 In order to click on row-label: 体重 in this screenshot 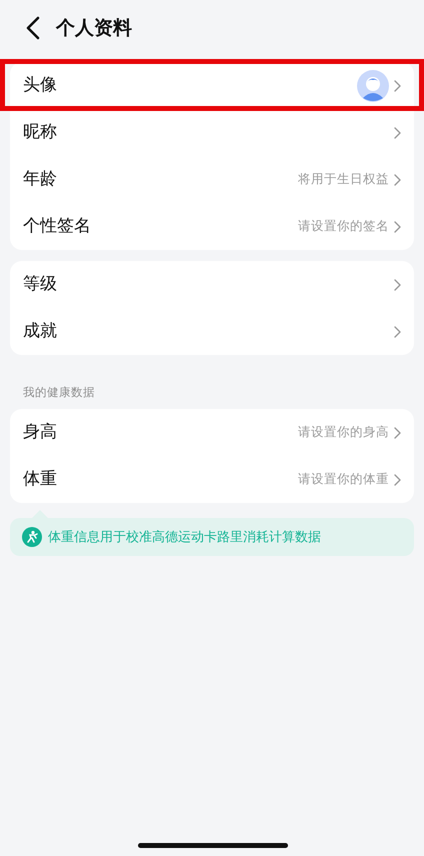, I will do `click(40, 479)`.